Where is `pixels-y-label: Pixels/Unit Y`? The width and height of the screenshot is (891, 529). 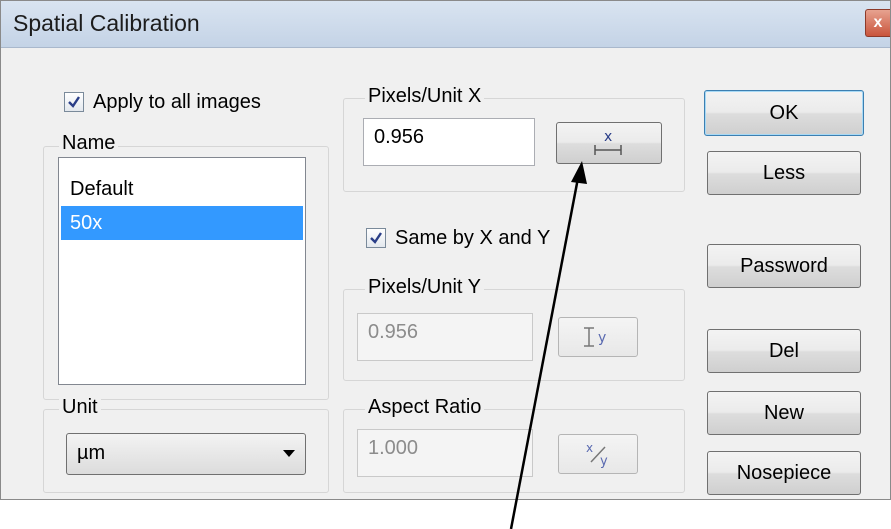
pixels-y-label: Pixels/Unit Y is located at coordinates (425, 287).